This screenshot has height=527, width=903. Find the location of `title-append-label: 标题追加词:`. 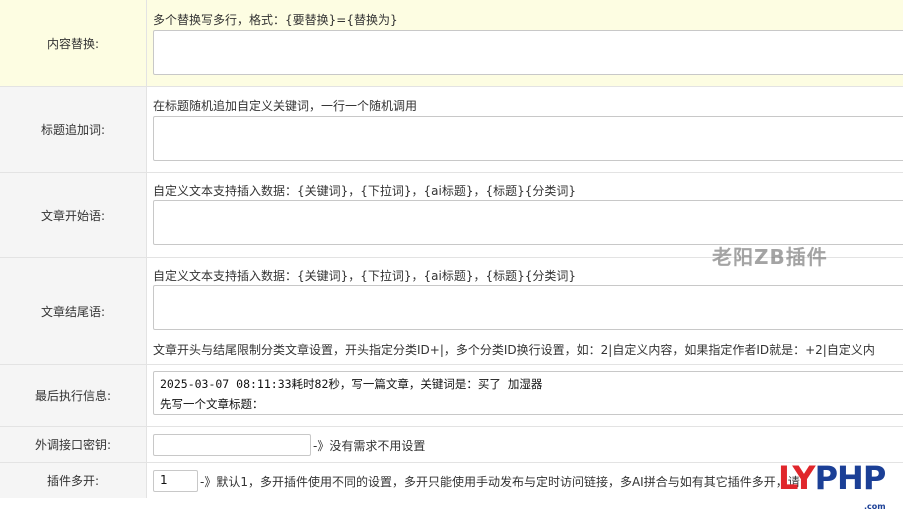

title-append-label: 标题追加词: is located at coordinates (73, 129).